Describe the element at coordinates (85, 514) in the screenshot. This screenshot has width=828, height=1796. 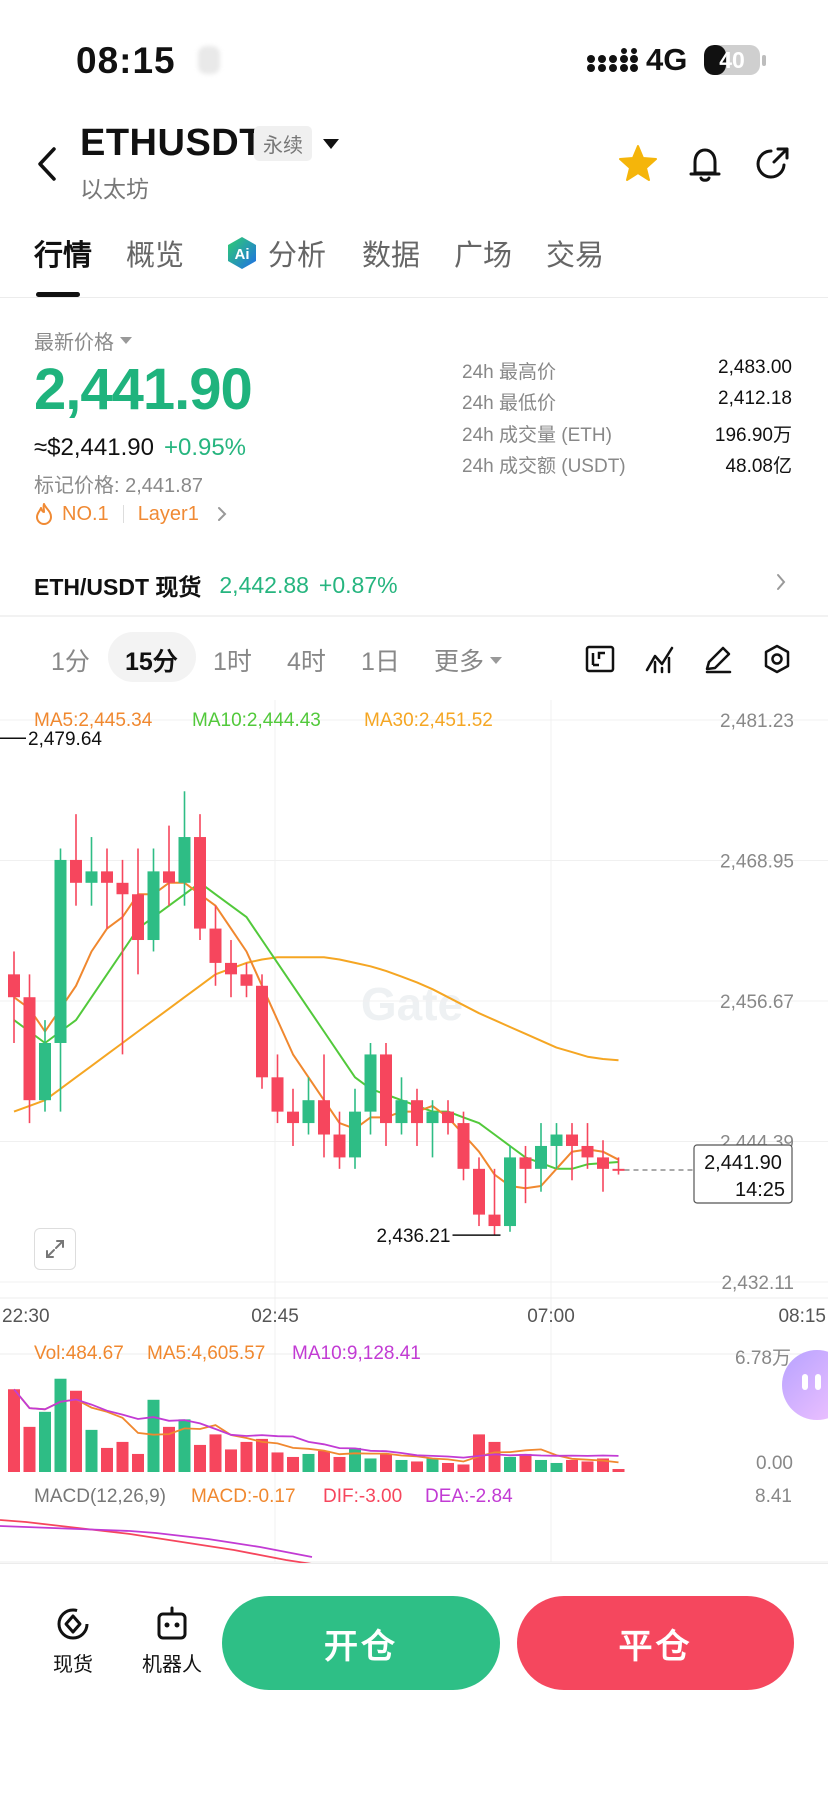
I see `rank-tag: NO.1` at that location.